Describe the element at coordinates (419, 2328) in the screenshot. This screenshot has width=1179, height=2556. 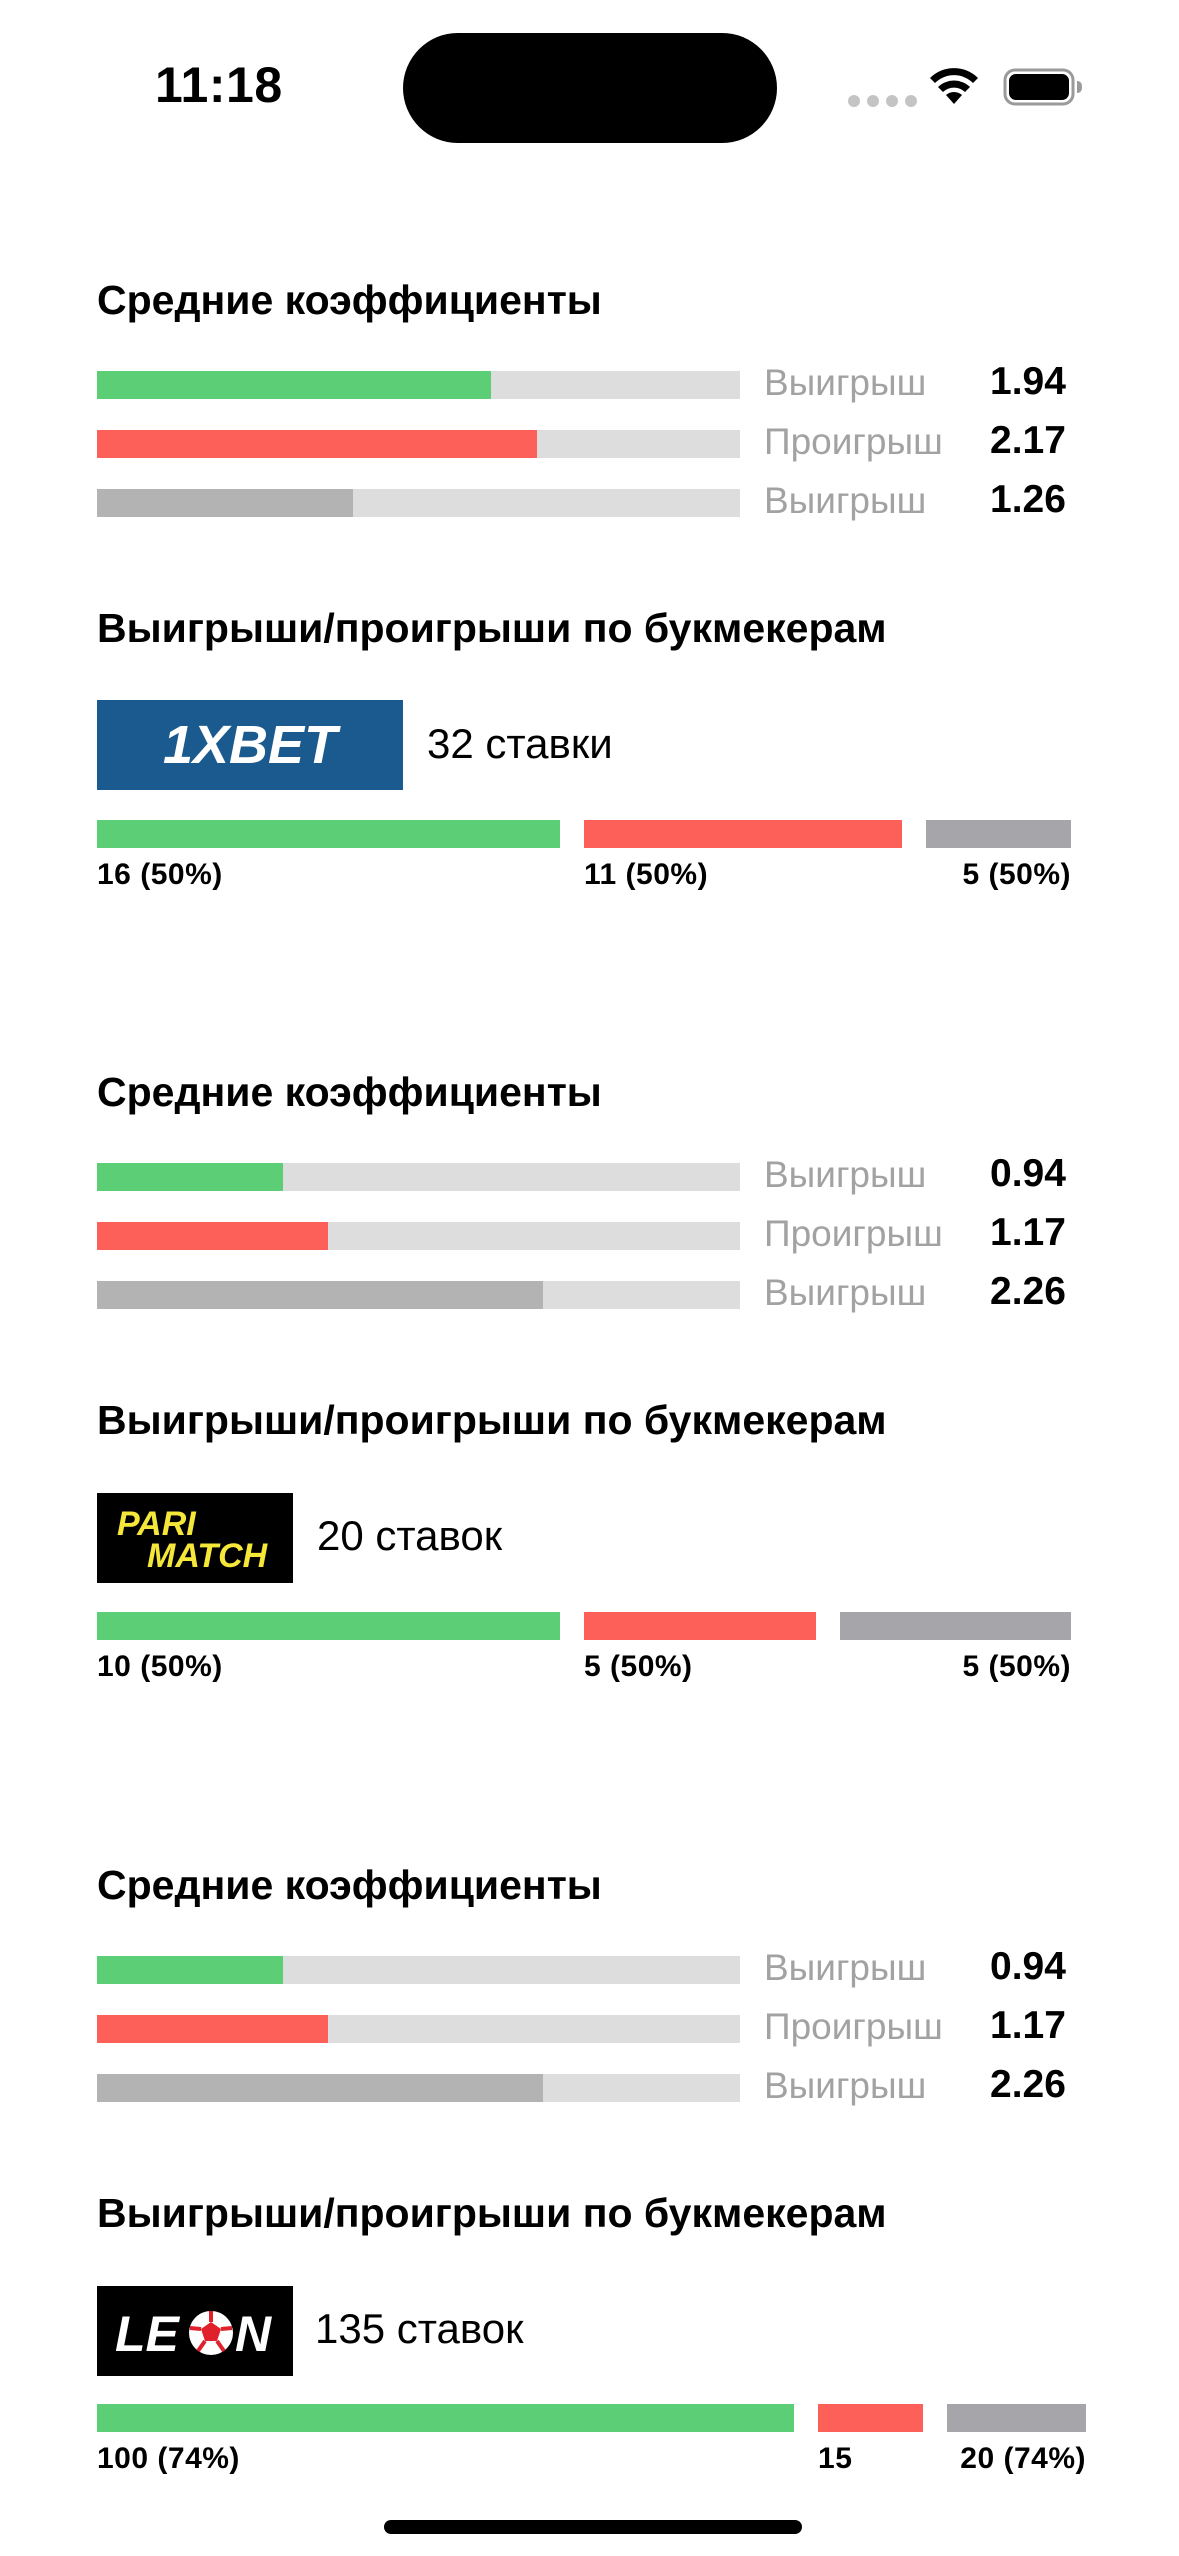
I see `bets-count: 135 ставок` at that location.